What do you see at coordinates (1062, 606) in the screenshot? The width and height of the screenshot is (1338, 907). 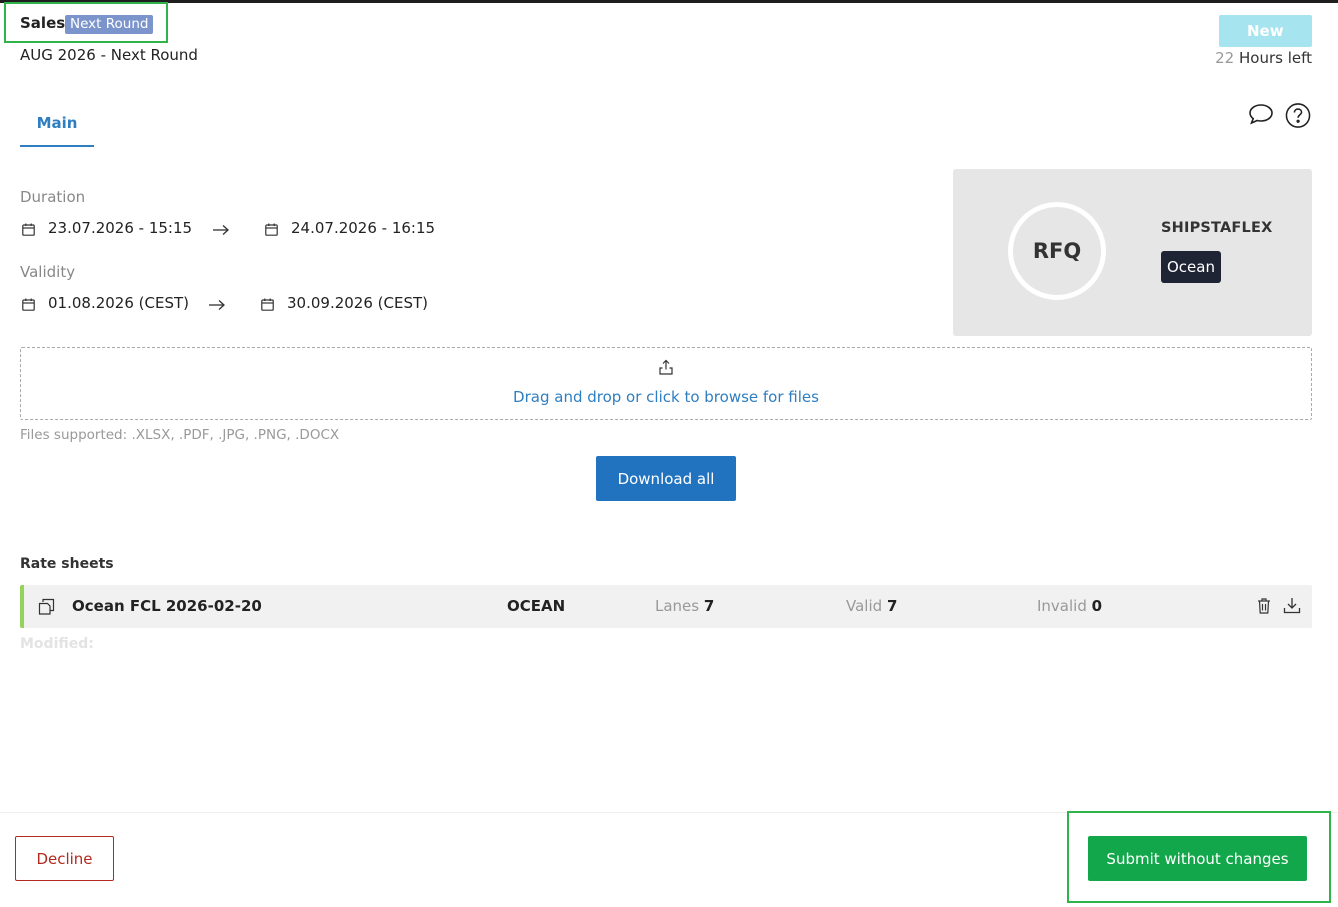 I see `invalid-label: Invalid` at bounding box center [1062, 606].